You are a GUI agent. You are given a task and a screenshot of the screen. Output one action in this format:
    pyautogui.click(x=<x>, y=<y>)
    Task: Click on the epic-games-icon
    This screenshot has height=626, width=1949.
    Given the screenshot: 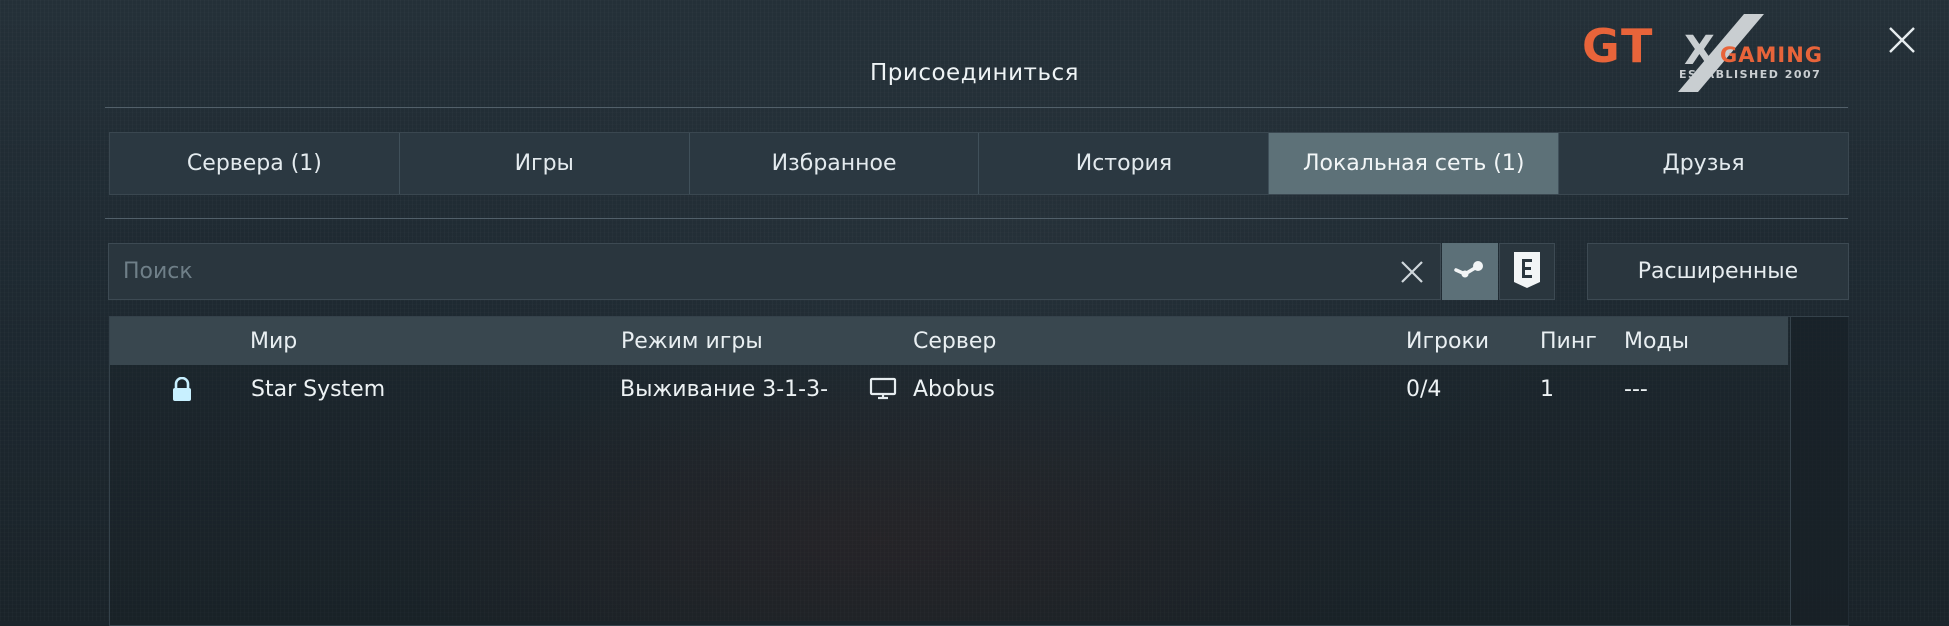 What is the action you would take?
    pyautogui.click(x=1527, y=272)
    